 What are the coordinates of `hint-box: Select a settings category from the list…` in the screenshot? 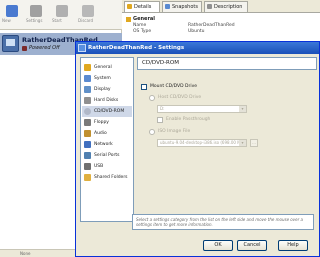 It's located at (223, 222).